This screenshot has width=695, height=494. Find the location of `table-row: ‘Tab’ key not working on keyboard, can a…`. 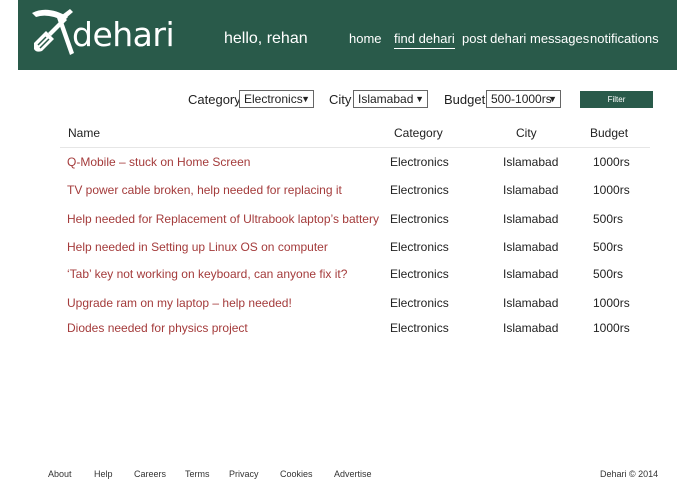

table-row: ‘Tab’ key not working on keyboard, can a… is located at coordinates (355, 274).